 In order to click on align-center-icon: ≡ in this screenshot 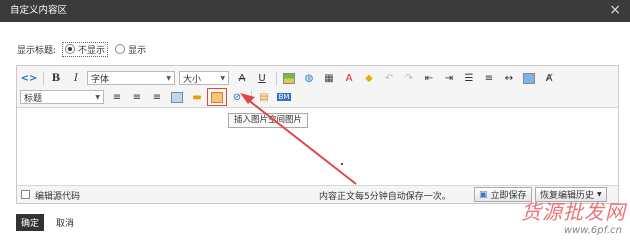, I will do `click(137, 97)`.